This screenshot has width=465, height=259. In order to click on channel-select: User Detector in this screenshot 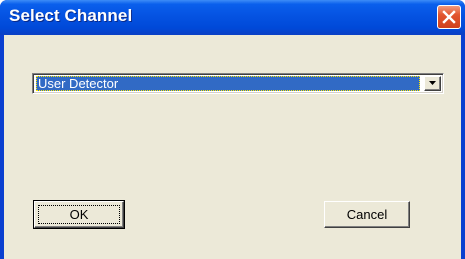, I will do `click(238, 83)`.